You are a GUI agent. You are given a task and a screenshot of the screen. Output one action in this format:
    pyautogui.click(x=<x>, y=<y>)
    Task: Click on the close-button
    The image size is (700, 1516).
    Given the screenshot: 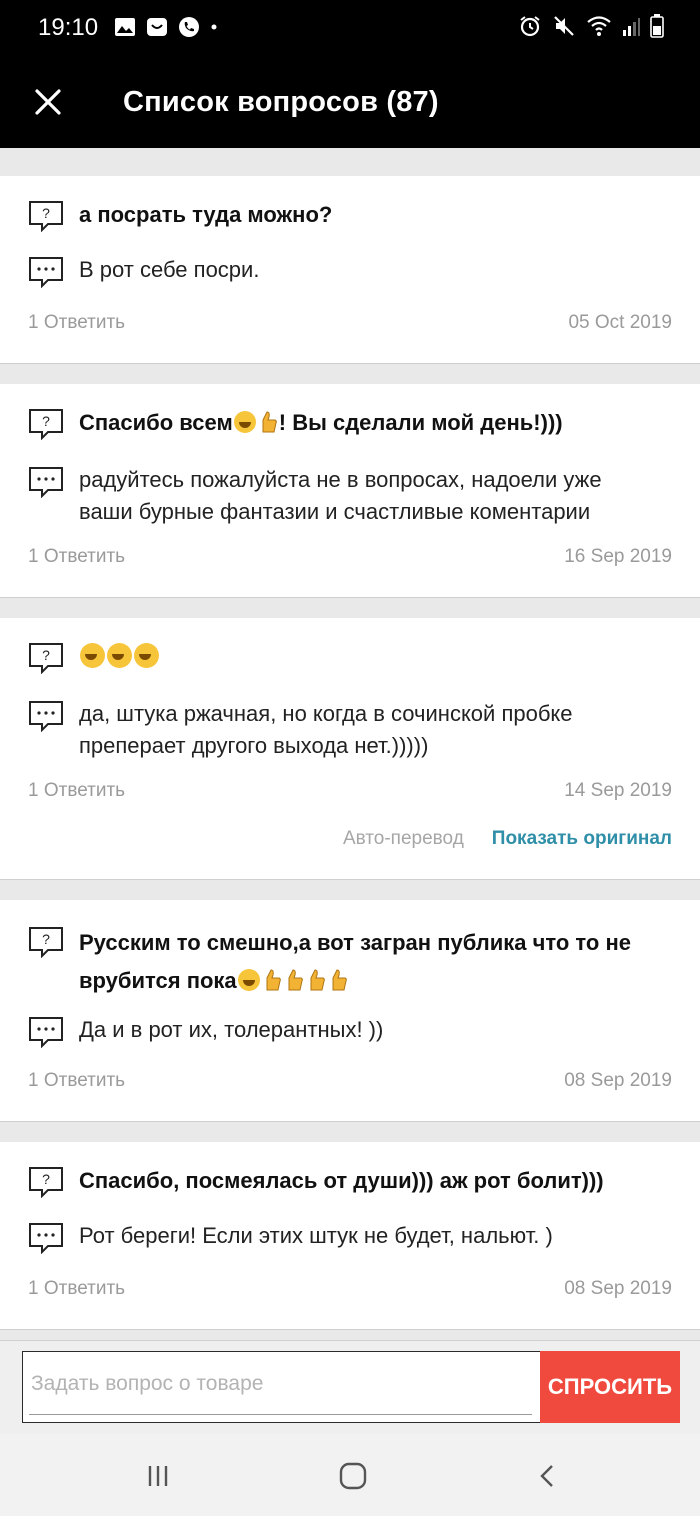 What is the action you would take?
    pyautogui.click(x=48, y=102)
    